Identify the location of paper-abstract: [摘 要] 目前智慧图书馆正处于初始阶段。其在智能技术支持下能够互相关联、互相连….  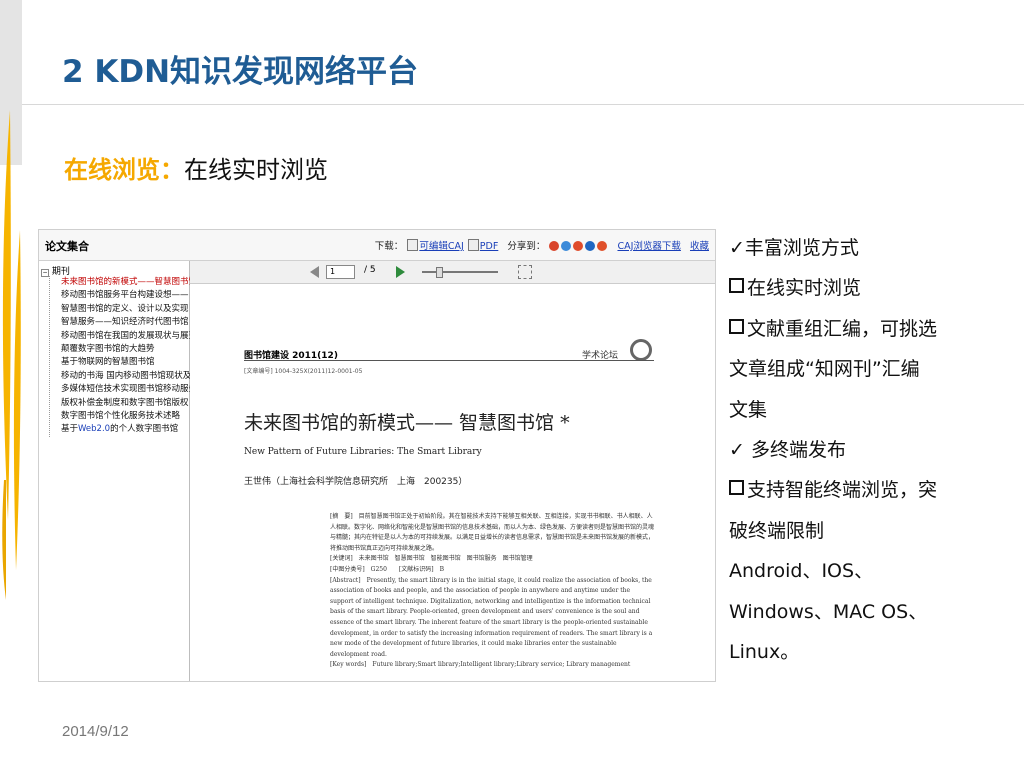
(492, 591).